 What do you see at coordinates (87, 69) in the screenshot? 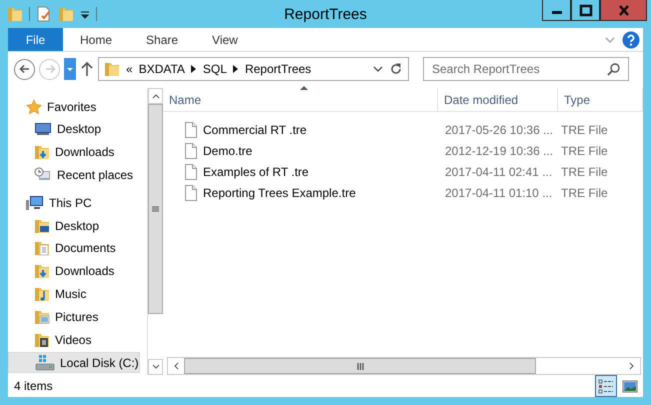
I see `up-arrow-icon` at bounding box center [87, 69].